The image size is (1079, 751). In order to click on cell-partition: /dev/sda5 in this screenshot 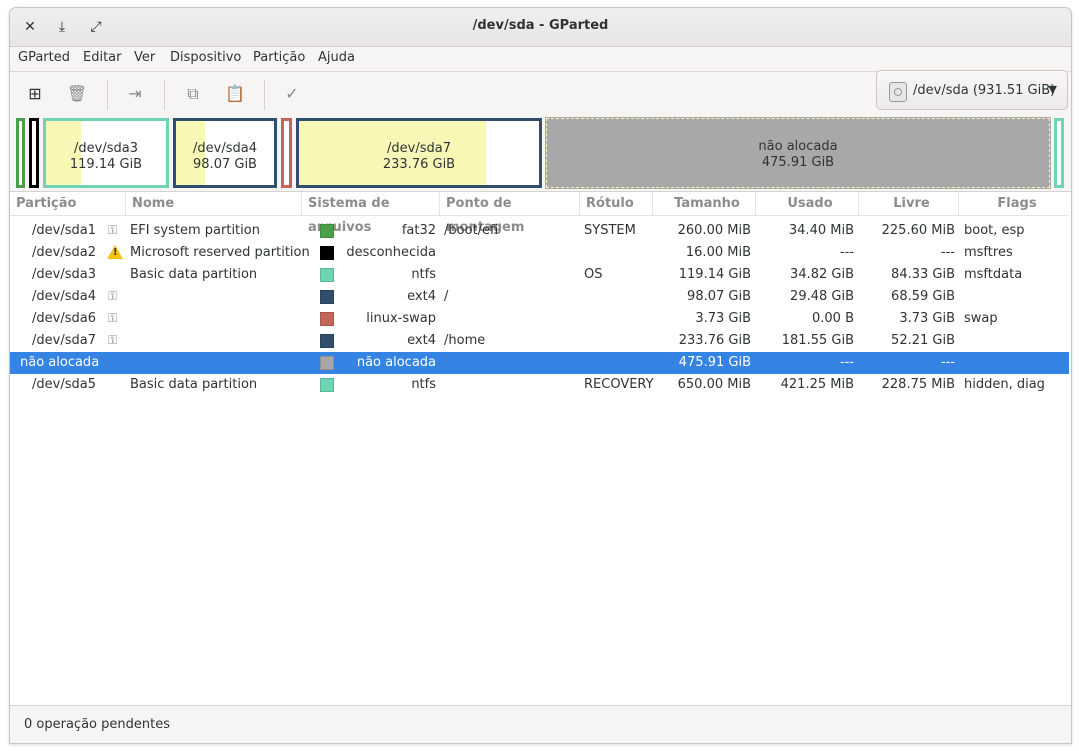, I will do `click(64, 384)`.